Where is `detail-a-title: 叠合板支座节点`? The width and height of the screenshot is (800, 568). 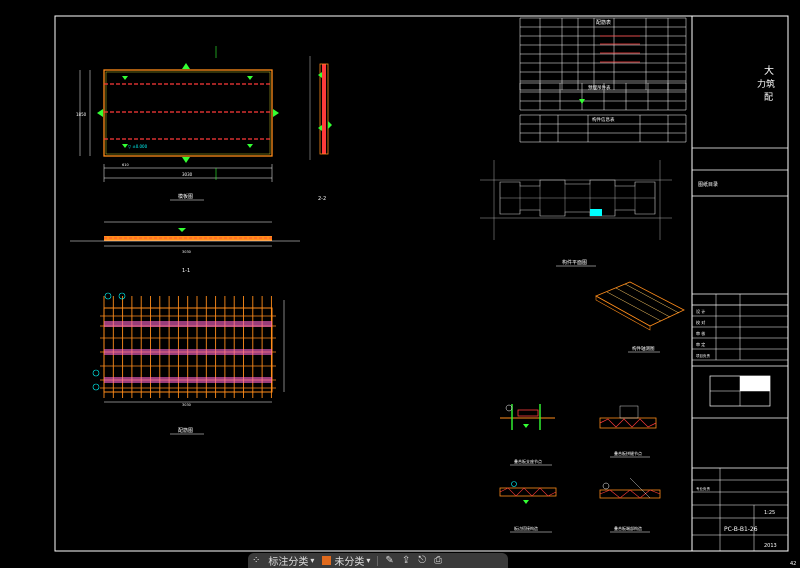
detail-a-title: 叠合板支座节点 is located at coordinates (528, 461).